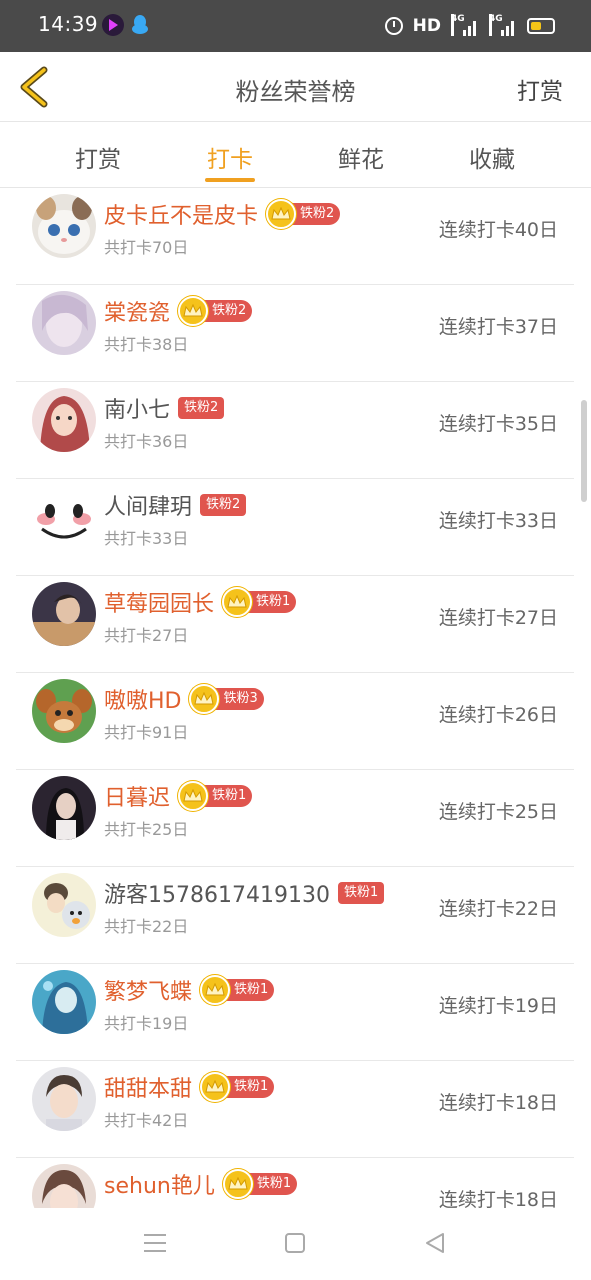 The width and height of the screenshot is (591, 1280). What do you see at coordinates (498, 521) in the screenshot?
I see `streak-days: 连续打卡33日` at bounding box center [498, 521].